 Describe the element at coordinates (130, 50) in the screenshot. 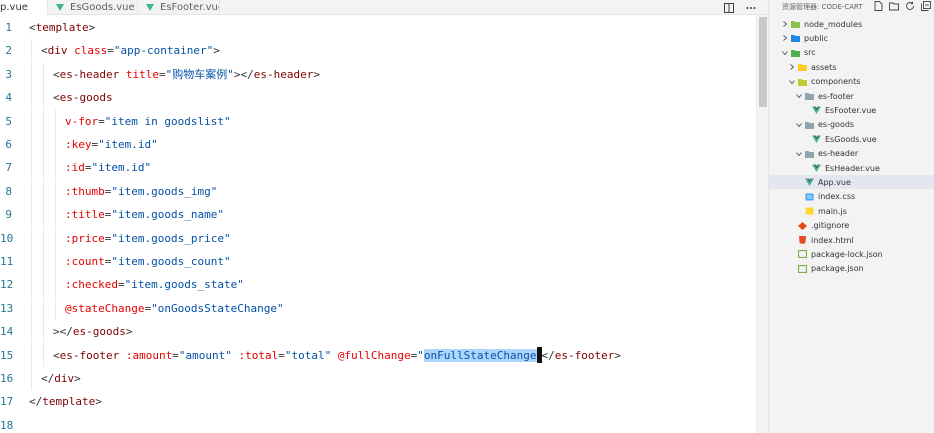

I see `code-text: < div class = "app-container" >` at that location.